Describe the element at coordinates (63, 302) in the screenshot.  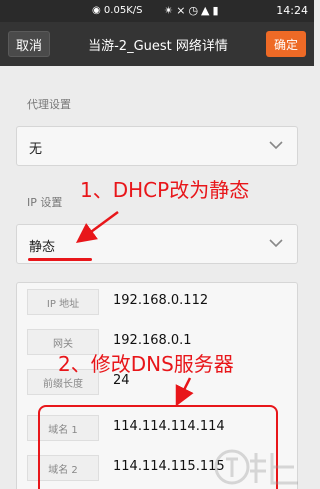
I see `field-label: IP 地址` at that location.